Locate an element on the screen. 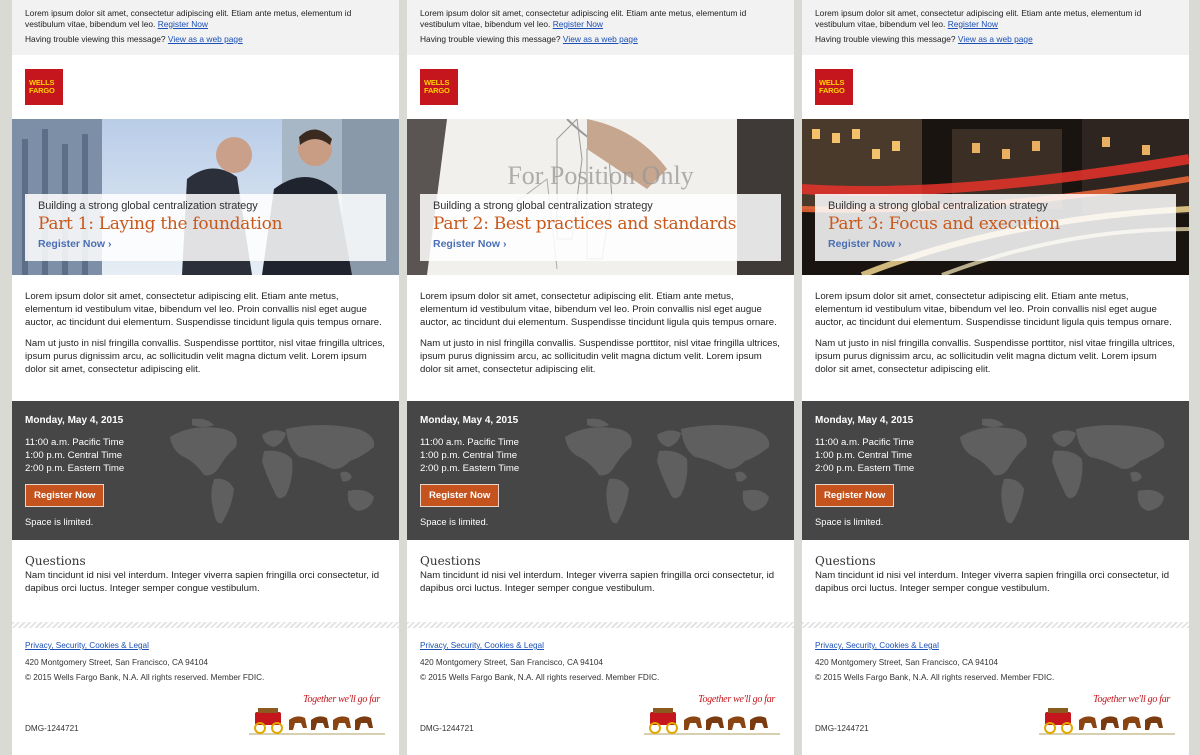  part-title: Part 1: Laying the foundation is located at coordinates (160, 224).